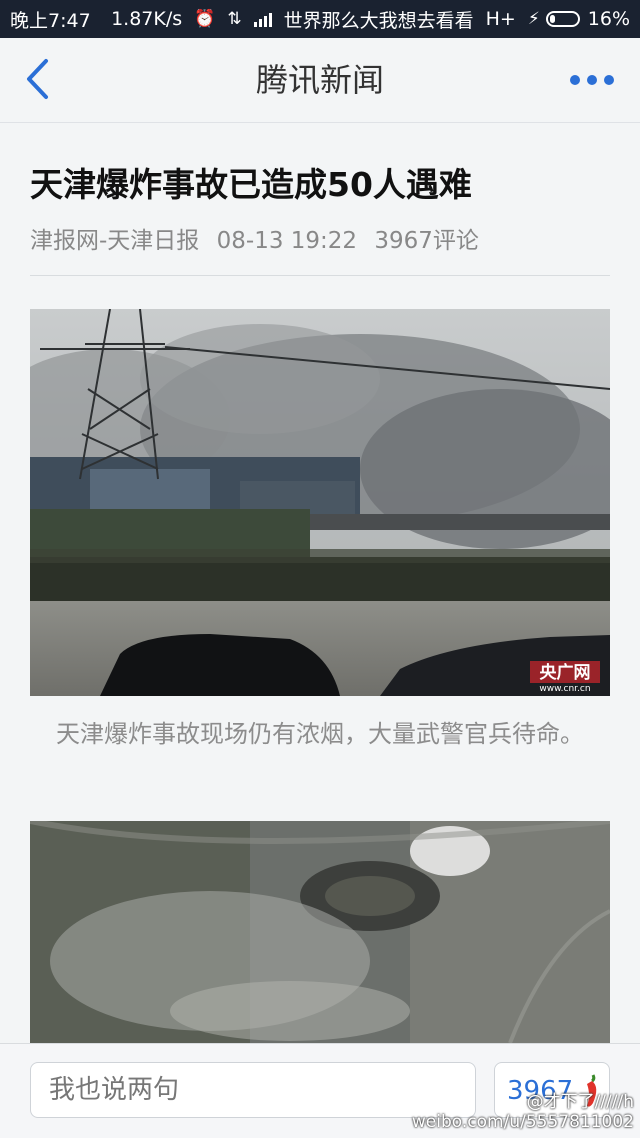  I want to click on more-dots-icon, so click(575, 80).